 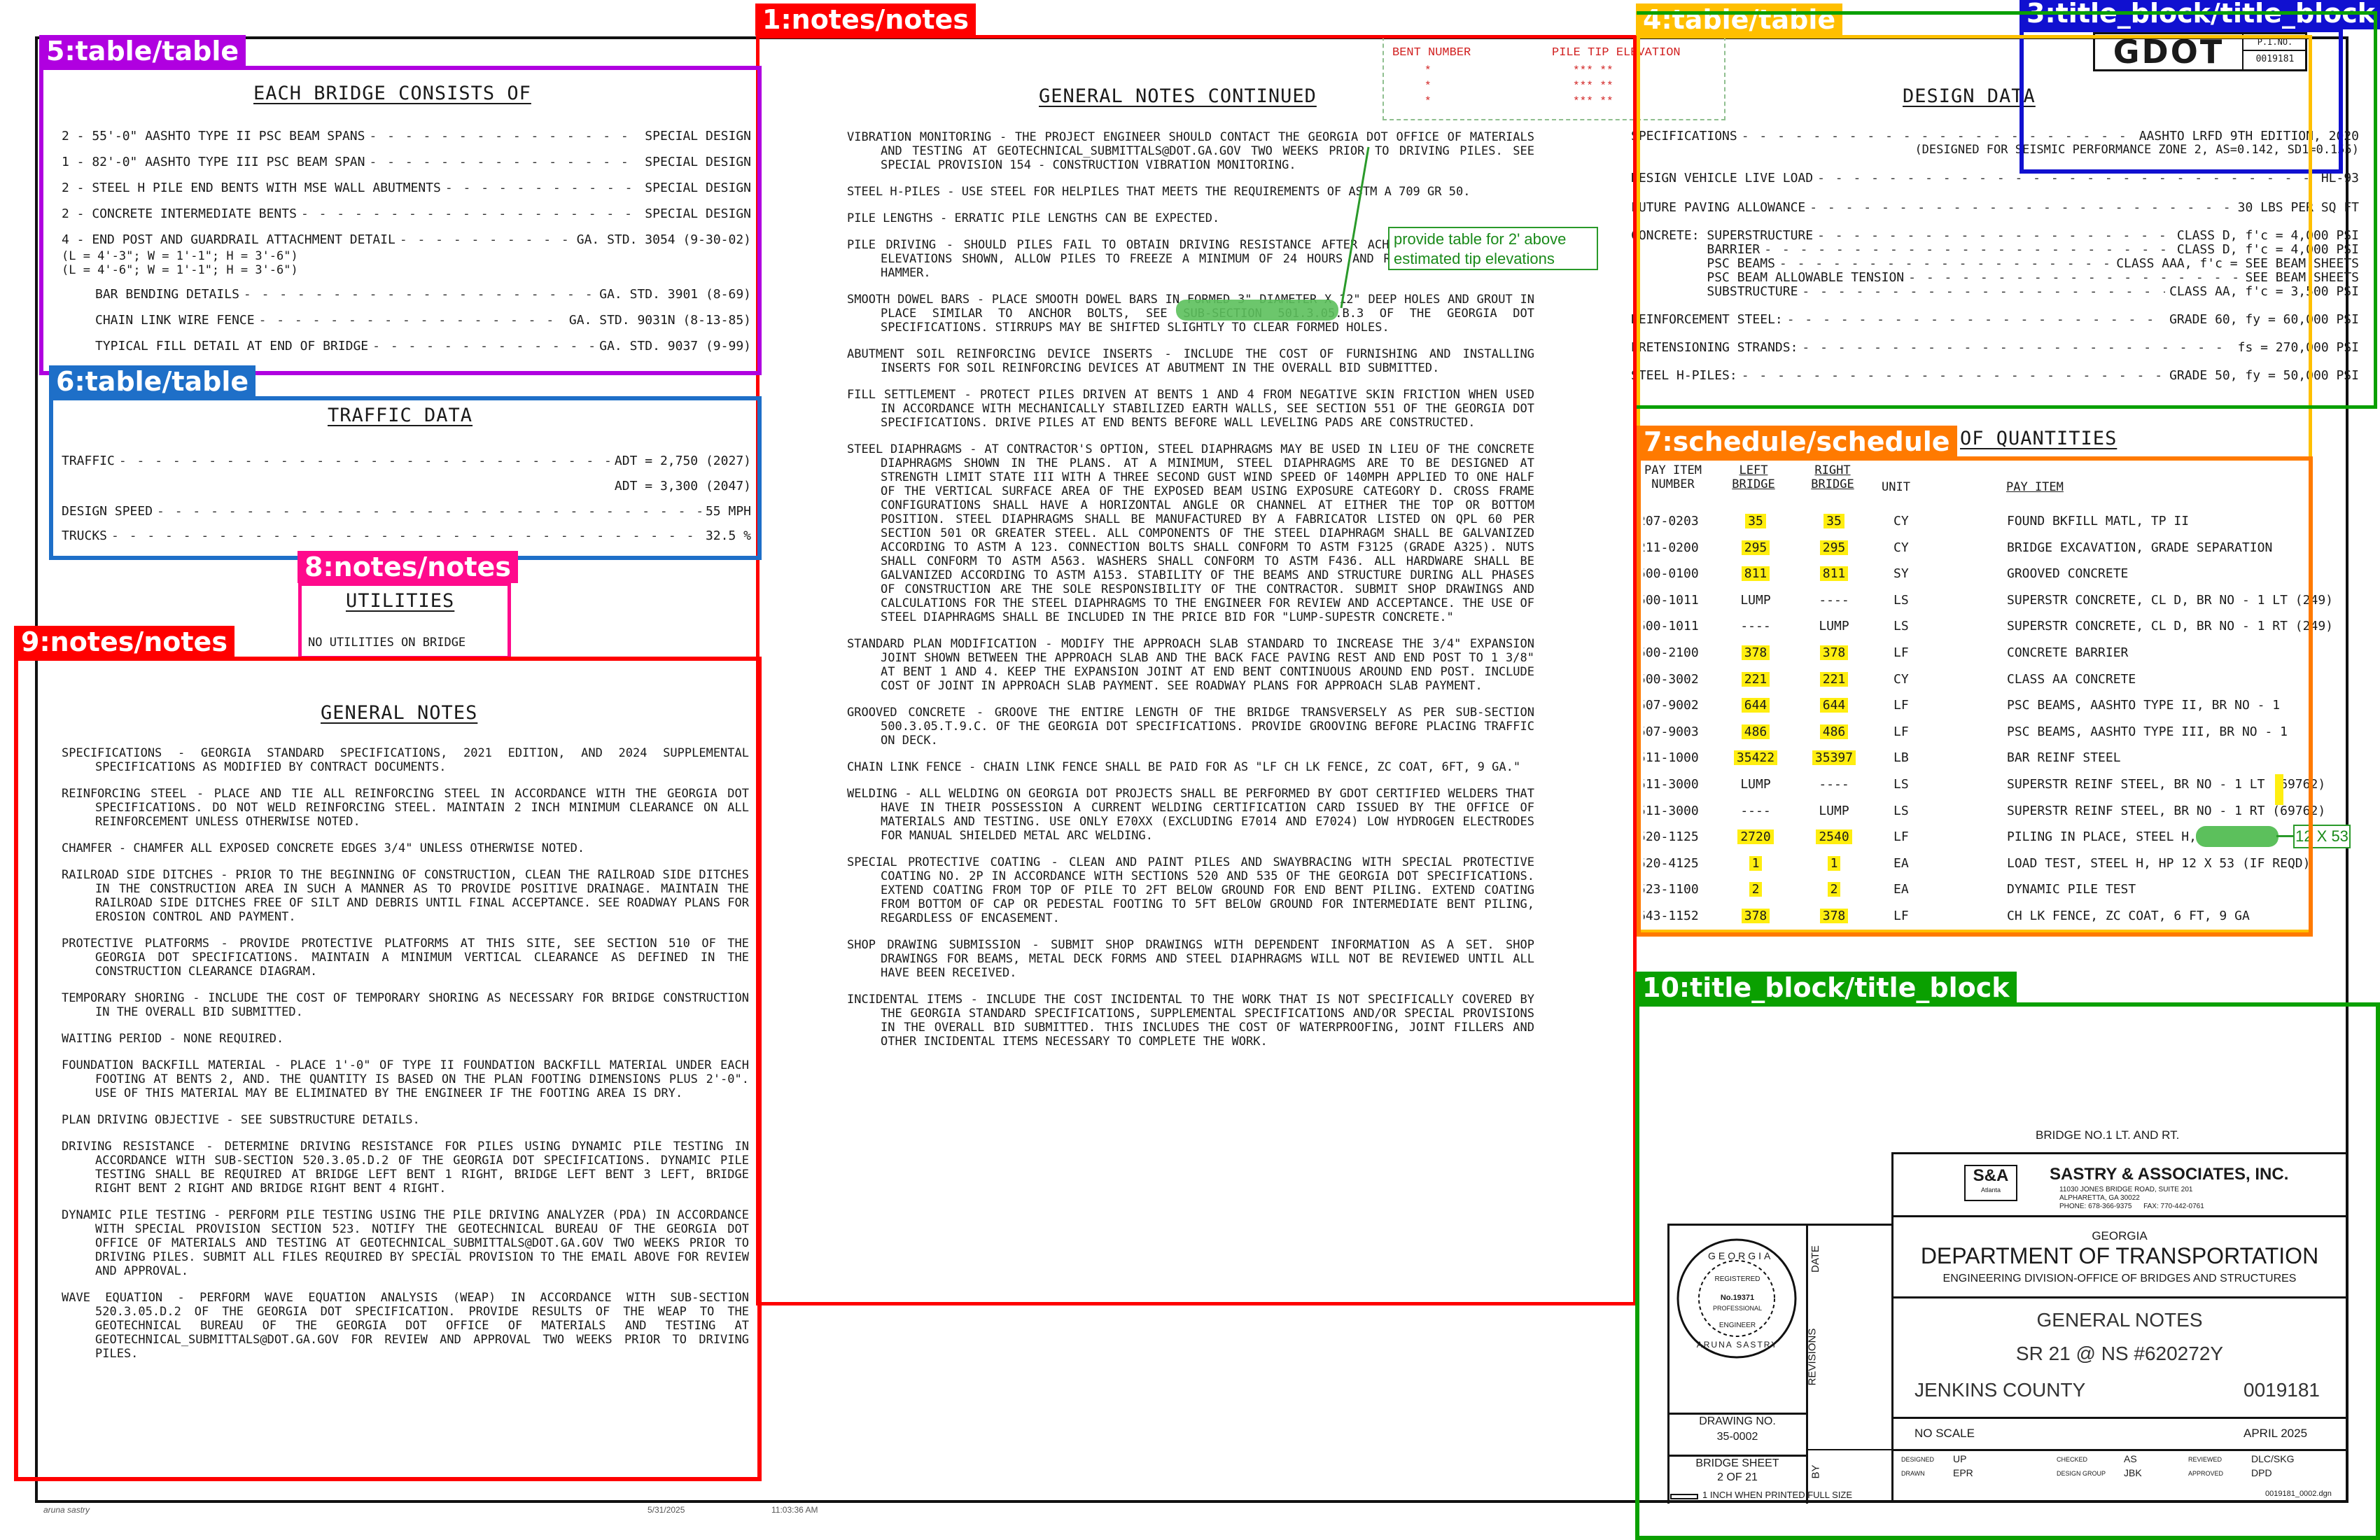 What do you see at coordinates (400, 205) in the screenshot?
I see `annotation-box-5: 5:table/table` at bounding box center [400, 205].